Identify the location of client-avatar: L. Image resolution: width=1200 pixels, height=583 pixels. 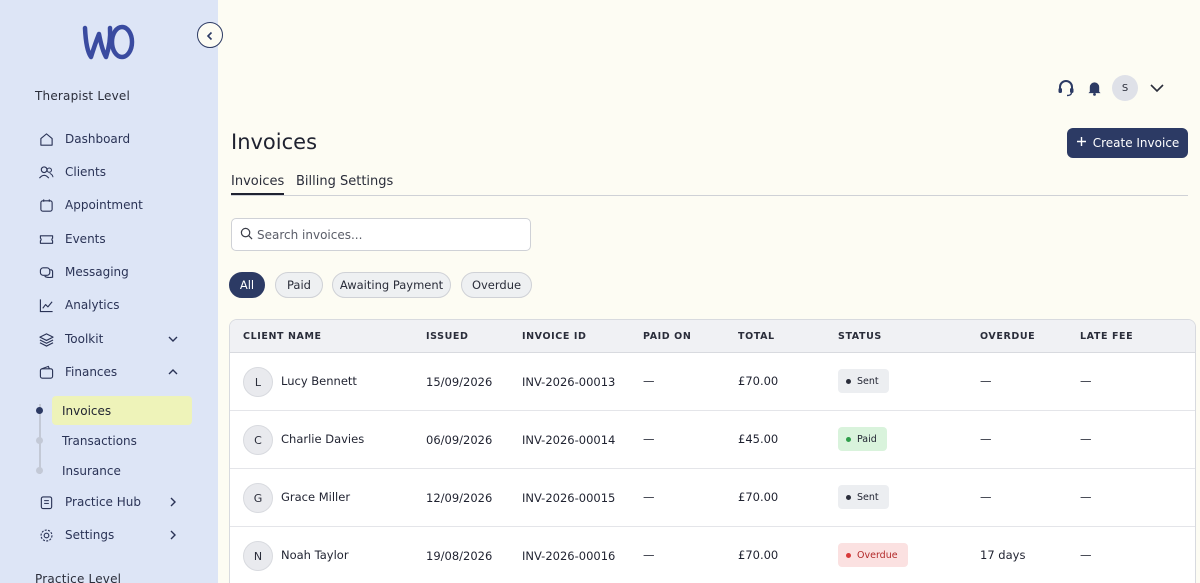
(258, 382).